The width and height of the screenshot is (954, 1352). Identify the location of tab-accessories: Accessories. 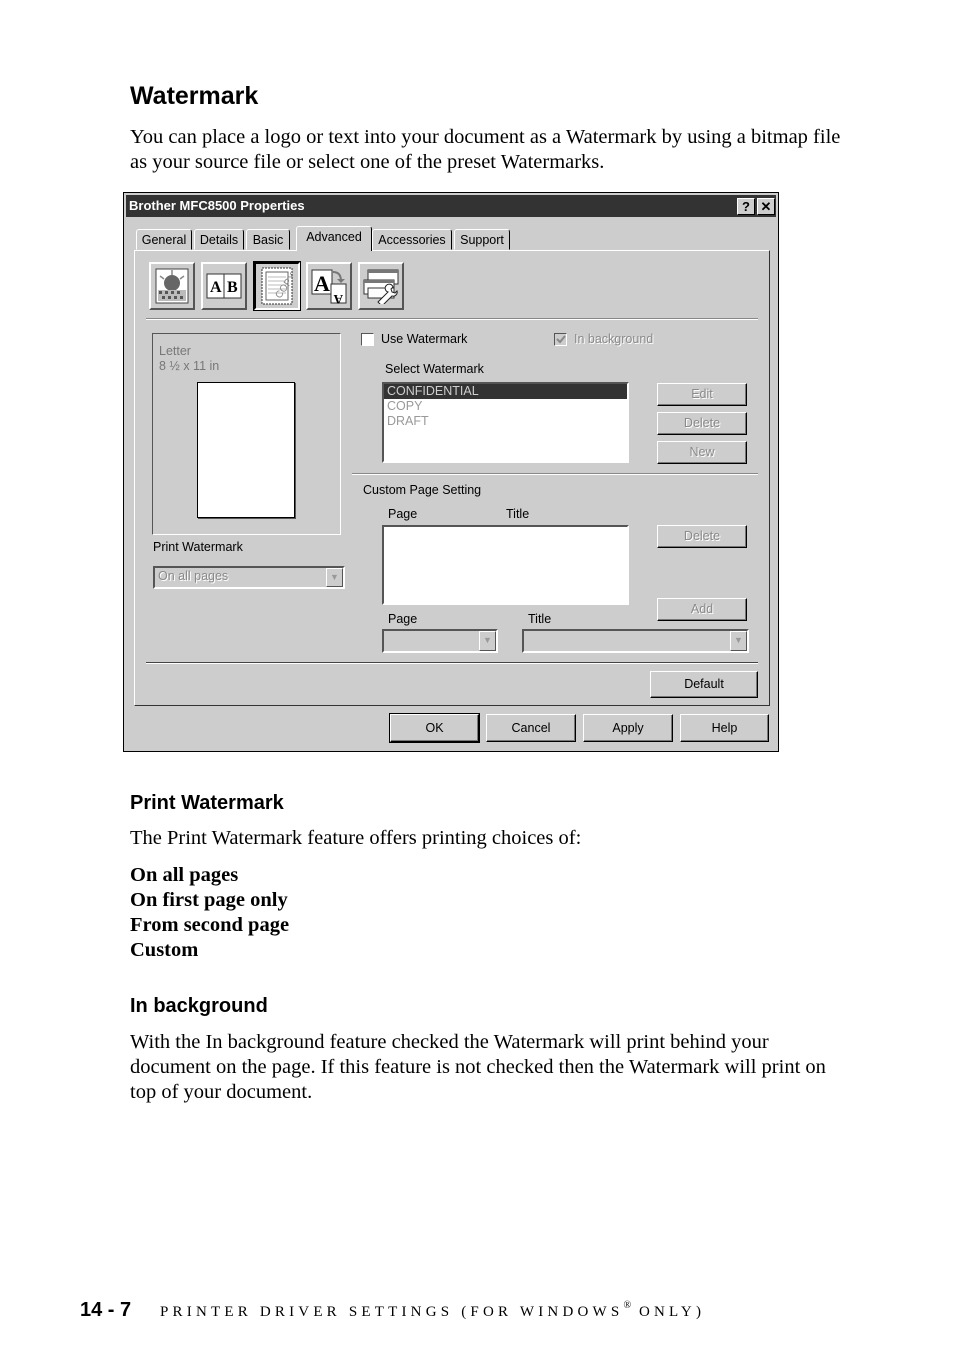
(412, 239).